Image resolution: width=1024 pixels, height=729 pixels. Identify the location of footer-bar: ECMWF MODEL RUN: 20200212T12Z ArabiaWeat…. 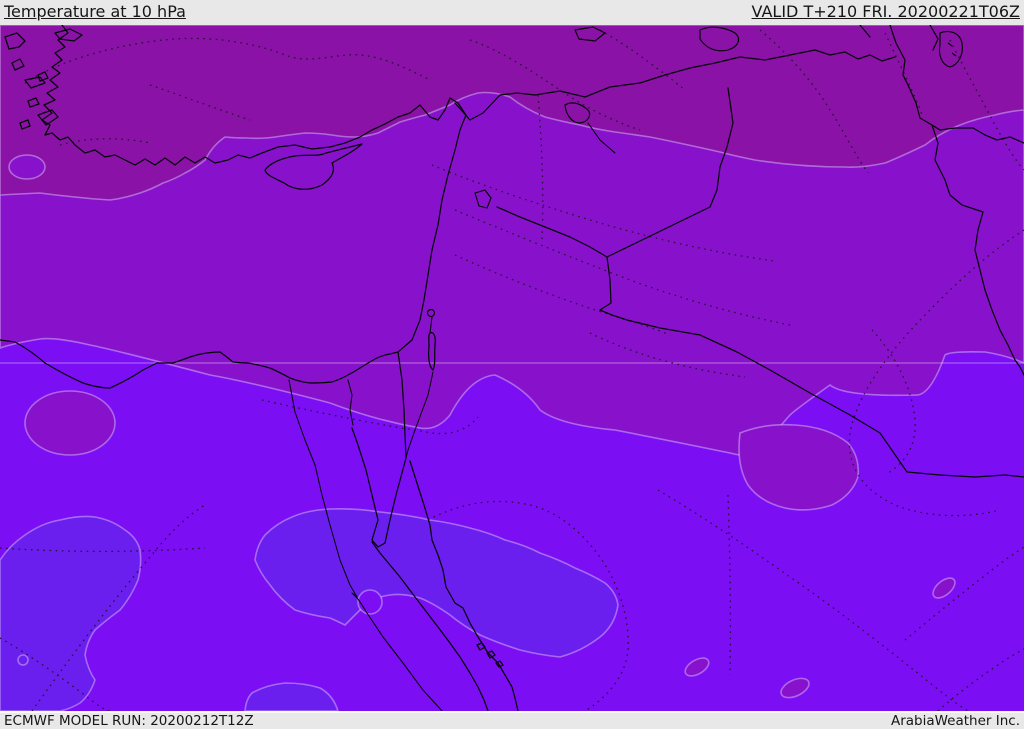
(512, 720).